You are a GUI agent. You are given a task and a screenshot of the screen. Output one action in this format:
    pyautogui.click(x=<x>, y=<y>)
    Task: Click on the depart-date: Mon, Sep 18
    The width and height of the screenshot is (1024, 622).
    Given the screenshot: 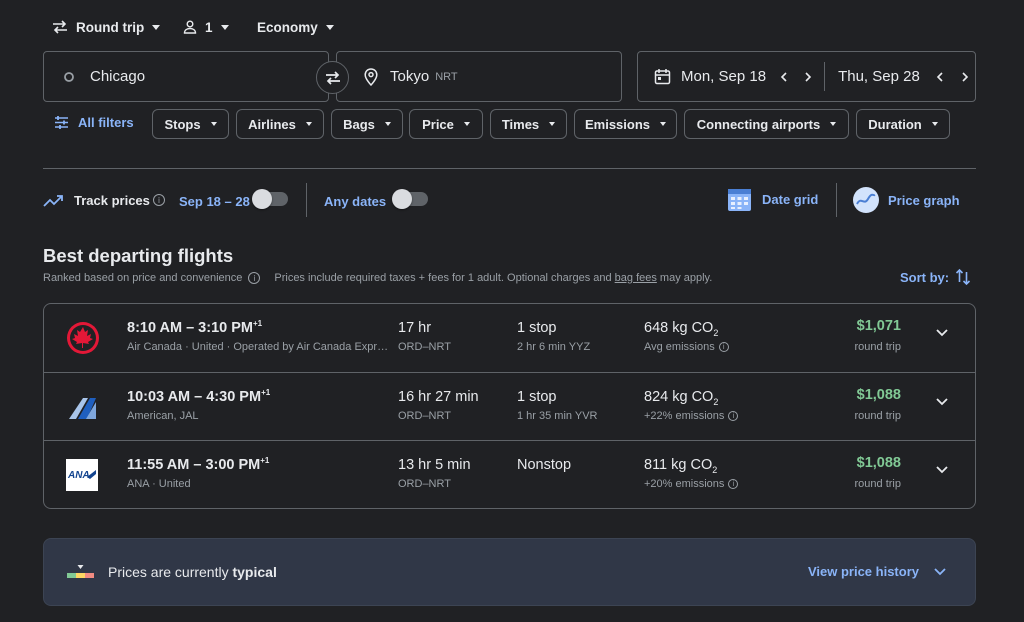 What is the action you would take?
    pyautogui.click(x=723, y=76)
    